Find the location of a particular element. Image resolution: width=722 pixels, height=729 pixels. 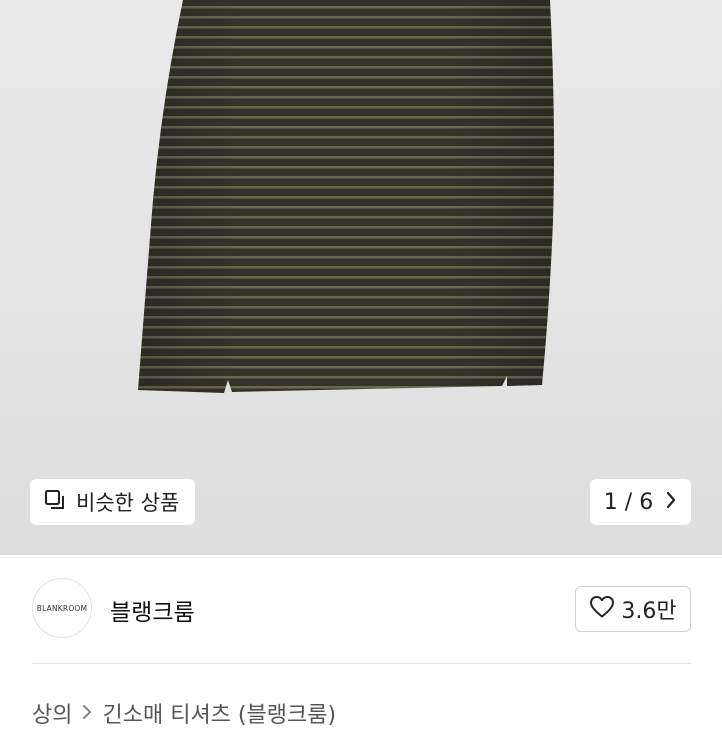

similar-products-button: 비슷한 상품 is located at coordinates (113, 502).